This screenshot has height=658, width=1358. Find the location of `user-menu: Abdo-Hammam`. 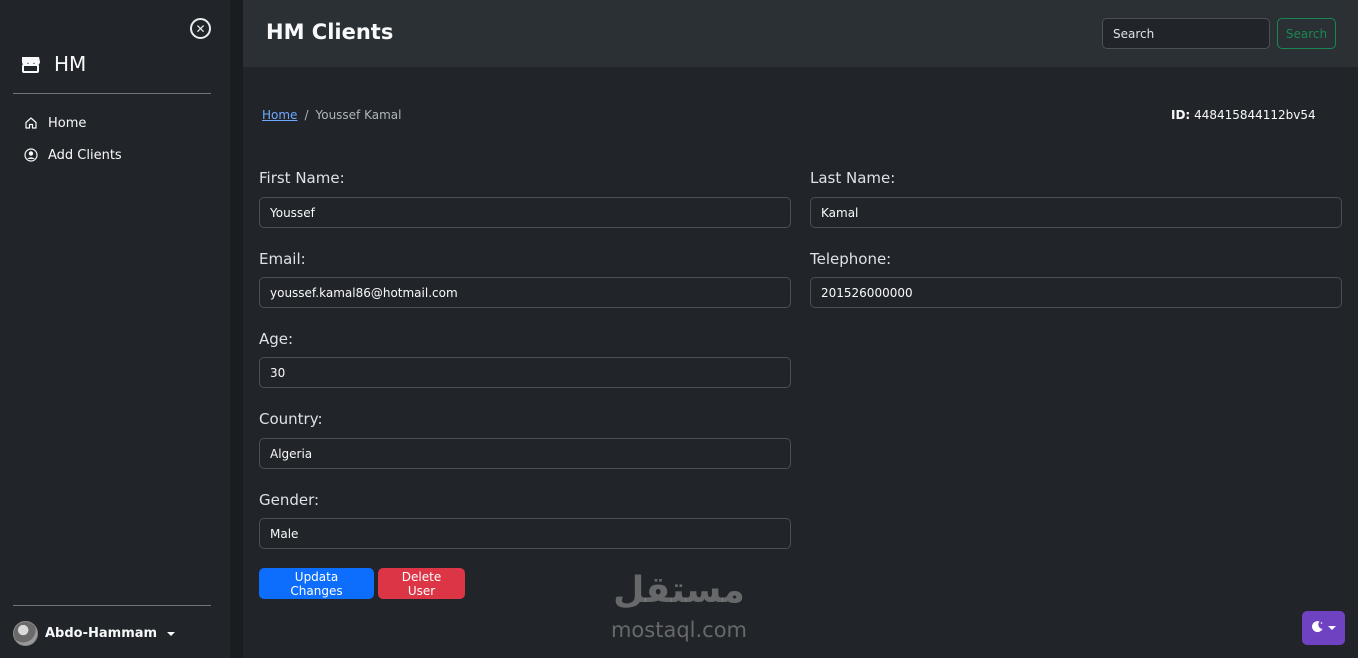

user-menu: Abdo-Hammam is located at coordinates (94, 633).